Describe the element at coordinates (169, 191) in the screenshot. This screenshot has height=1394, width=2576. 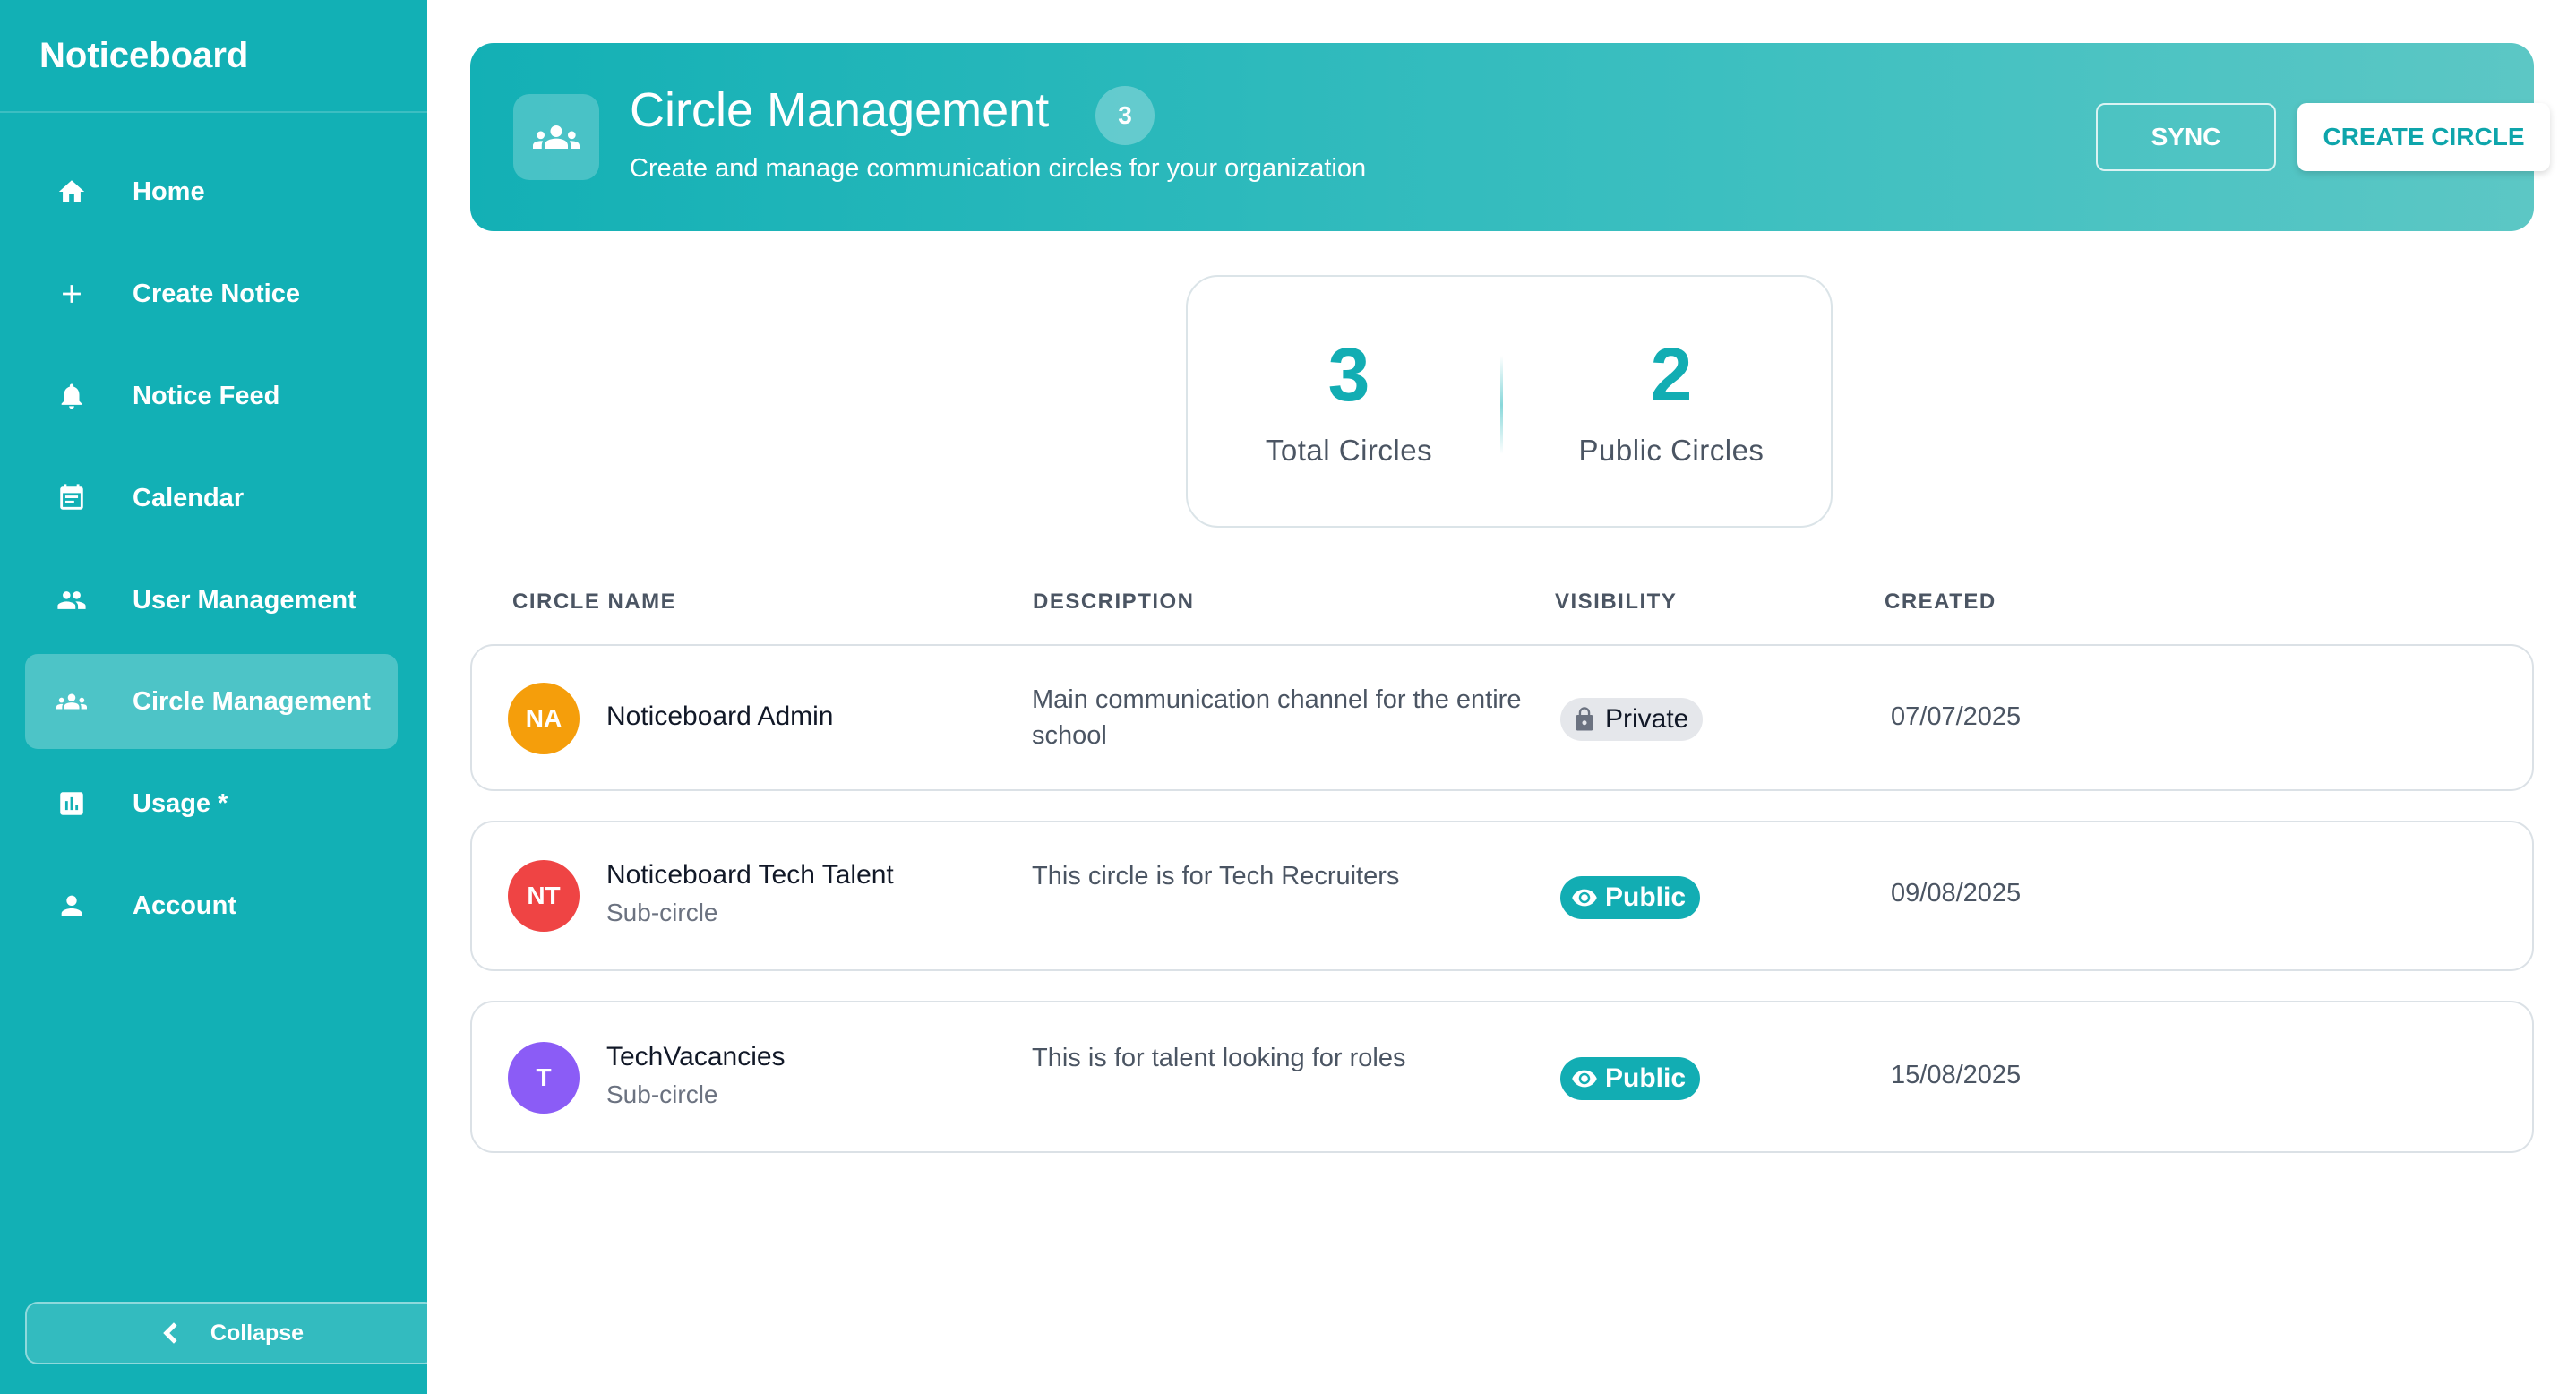
I see `sidebar-item-label: Home` at that location.